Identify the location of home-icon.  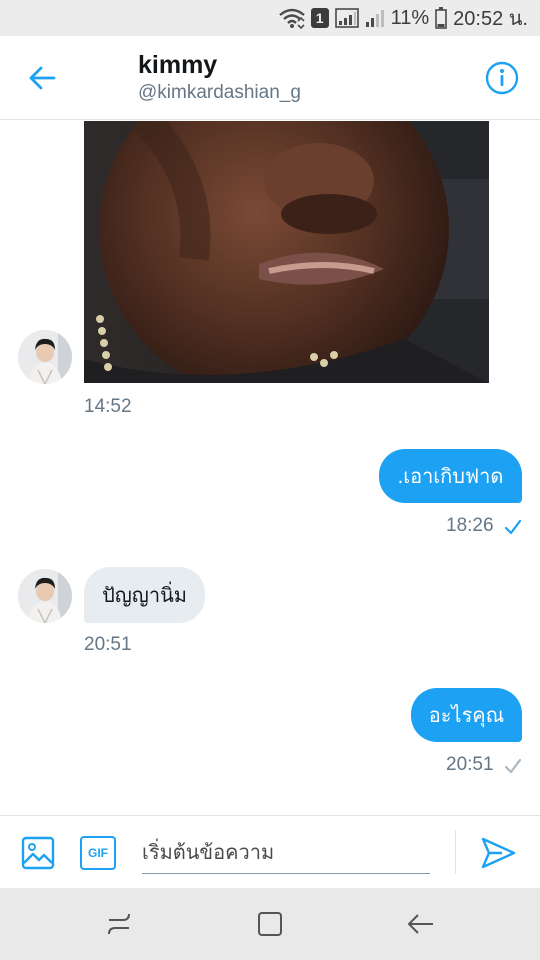
(270, 924).